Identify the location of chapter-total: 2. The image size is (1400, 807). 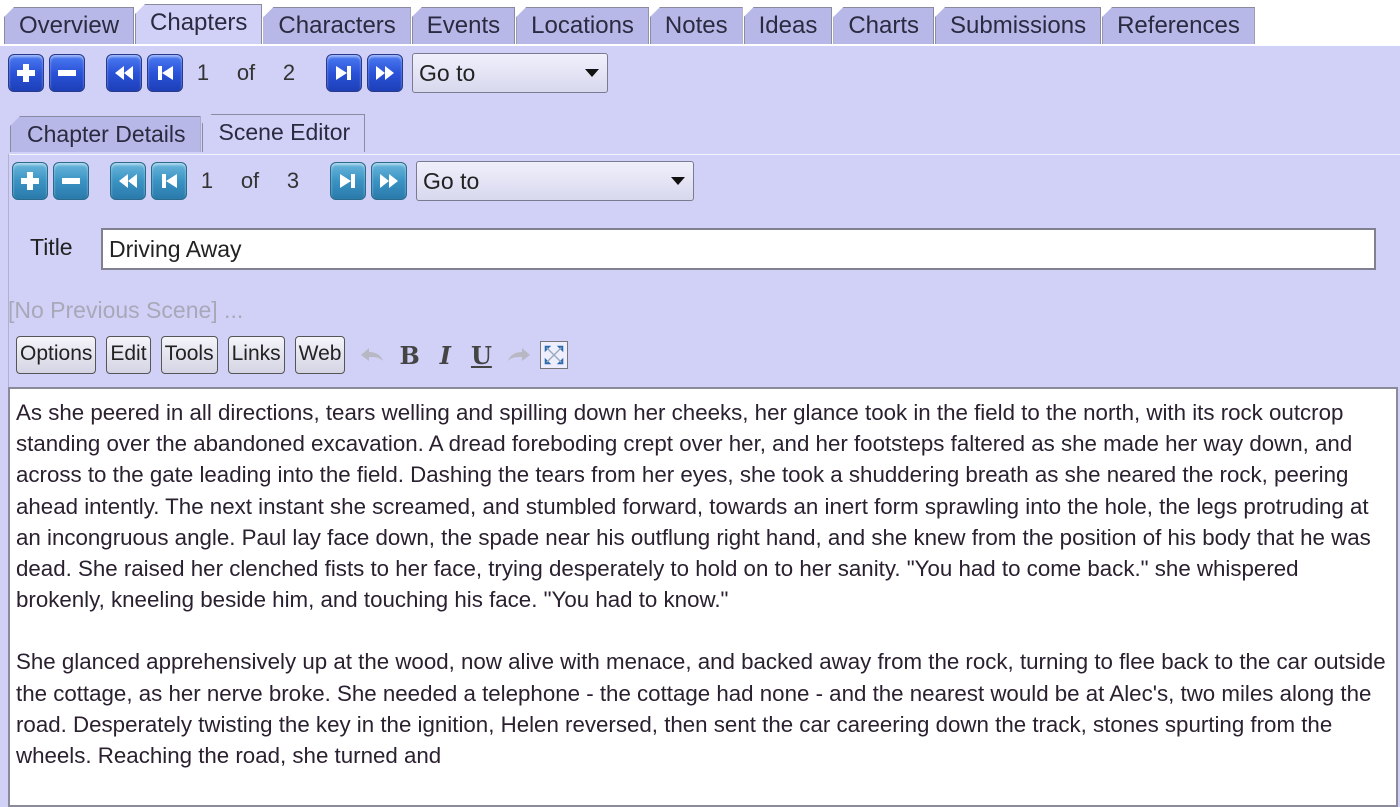
(289, 72).